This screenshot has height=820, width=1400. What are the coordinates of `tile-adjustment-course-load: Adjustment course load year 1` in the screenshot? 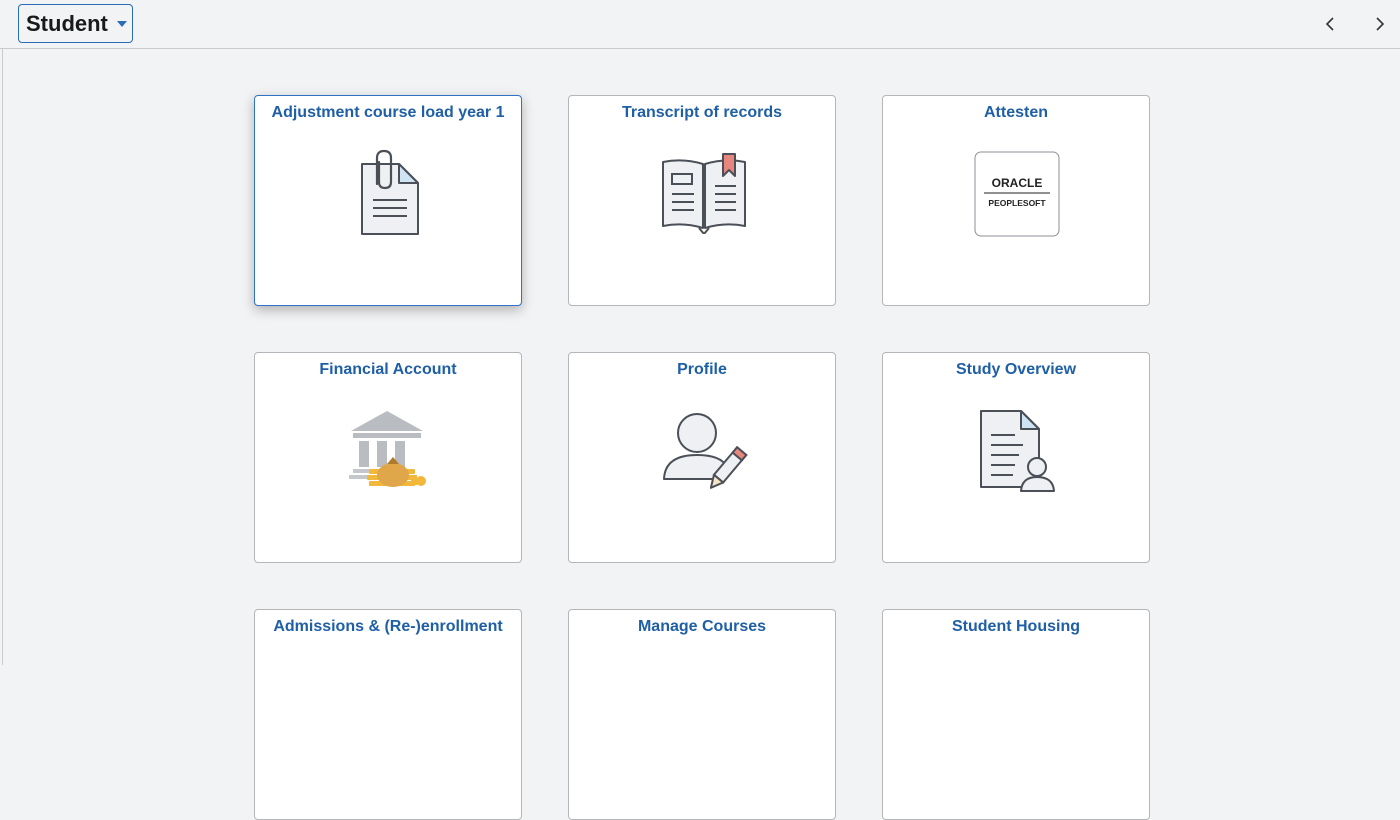 It's located at (388, 200).